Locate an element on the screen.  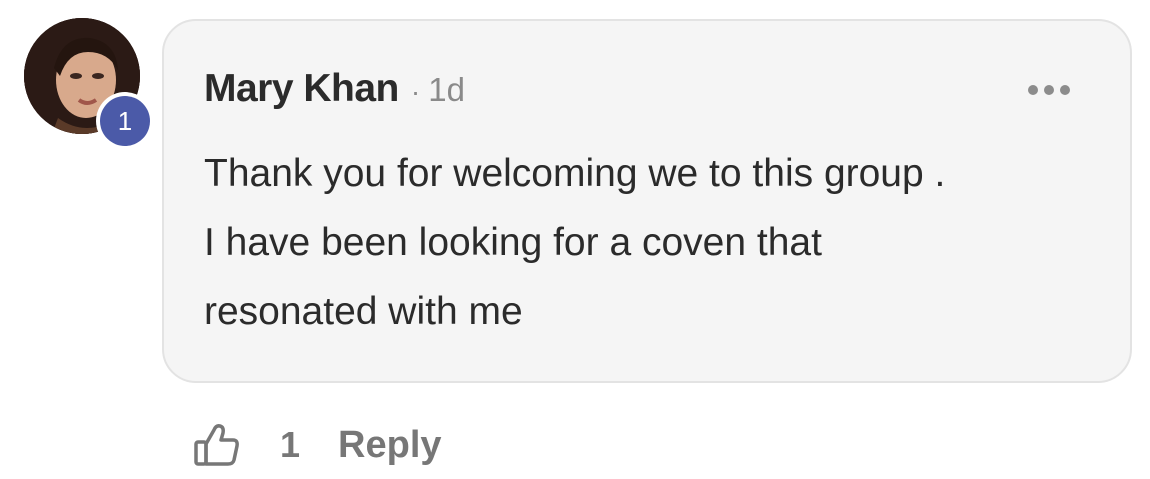
notification-badge: 1 is located at coordinates (125, 121).